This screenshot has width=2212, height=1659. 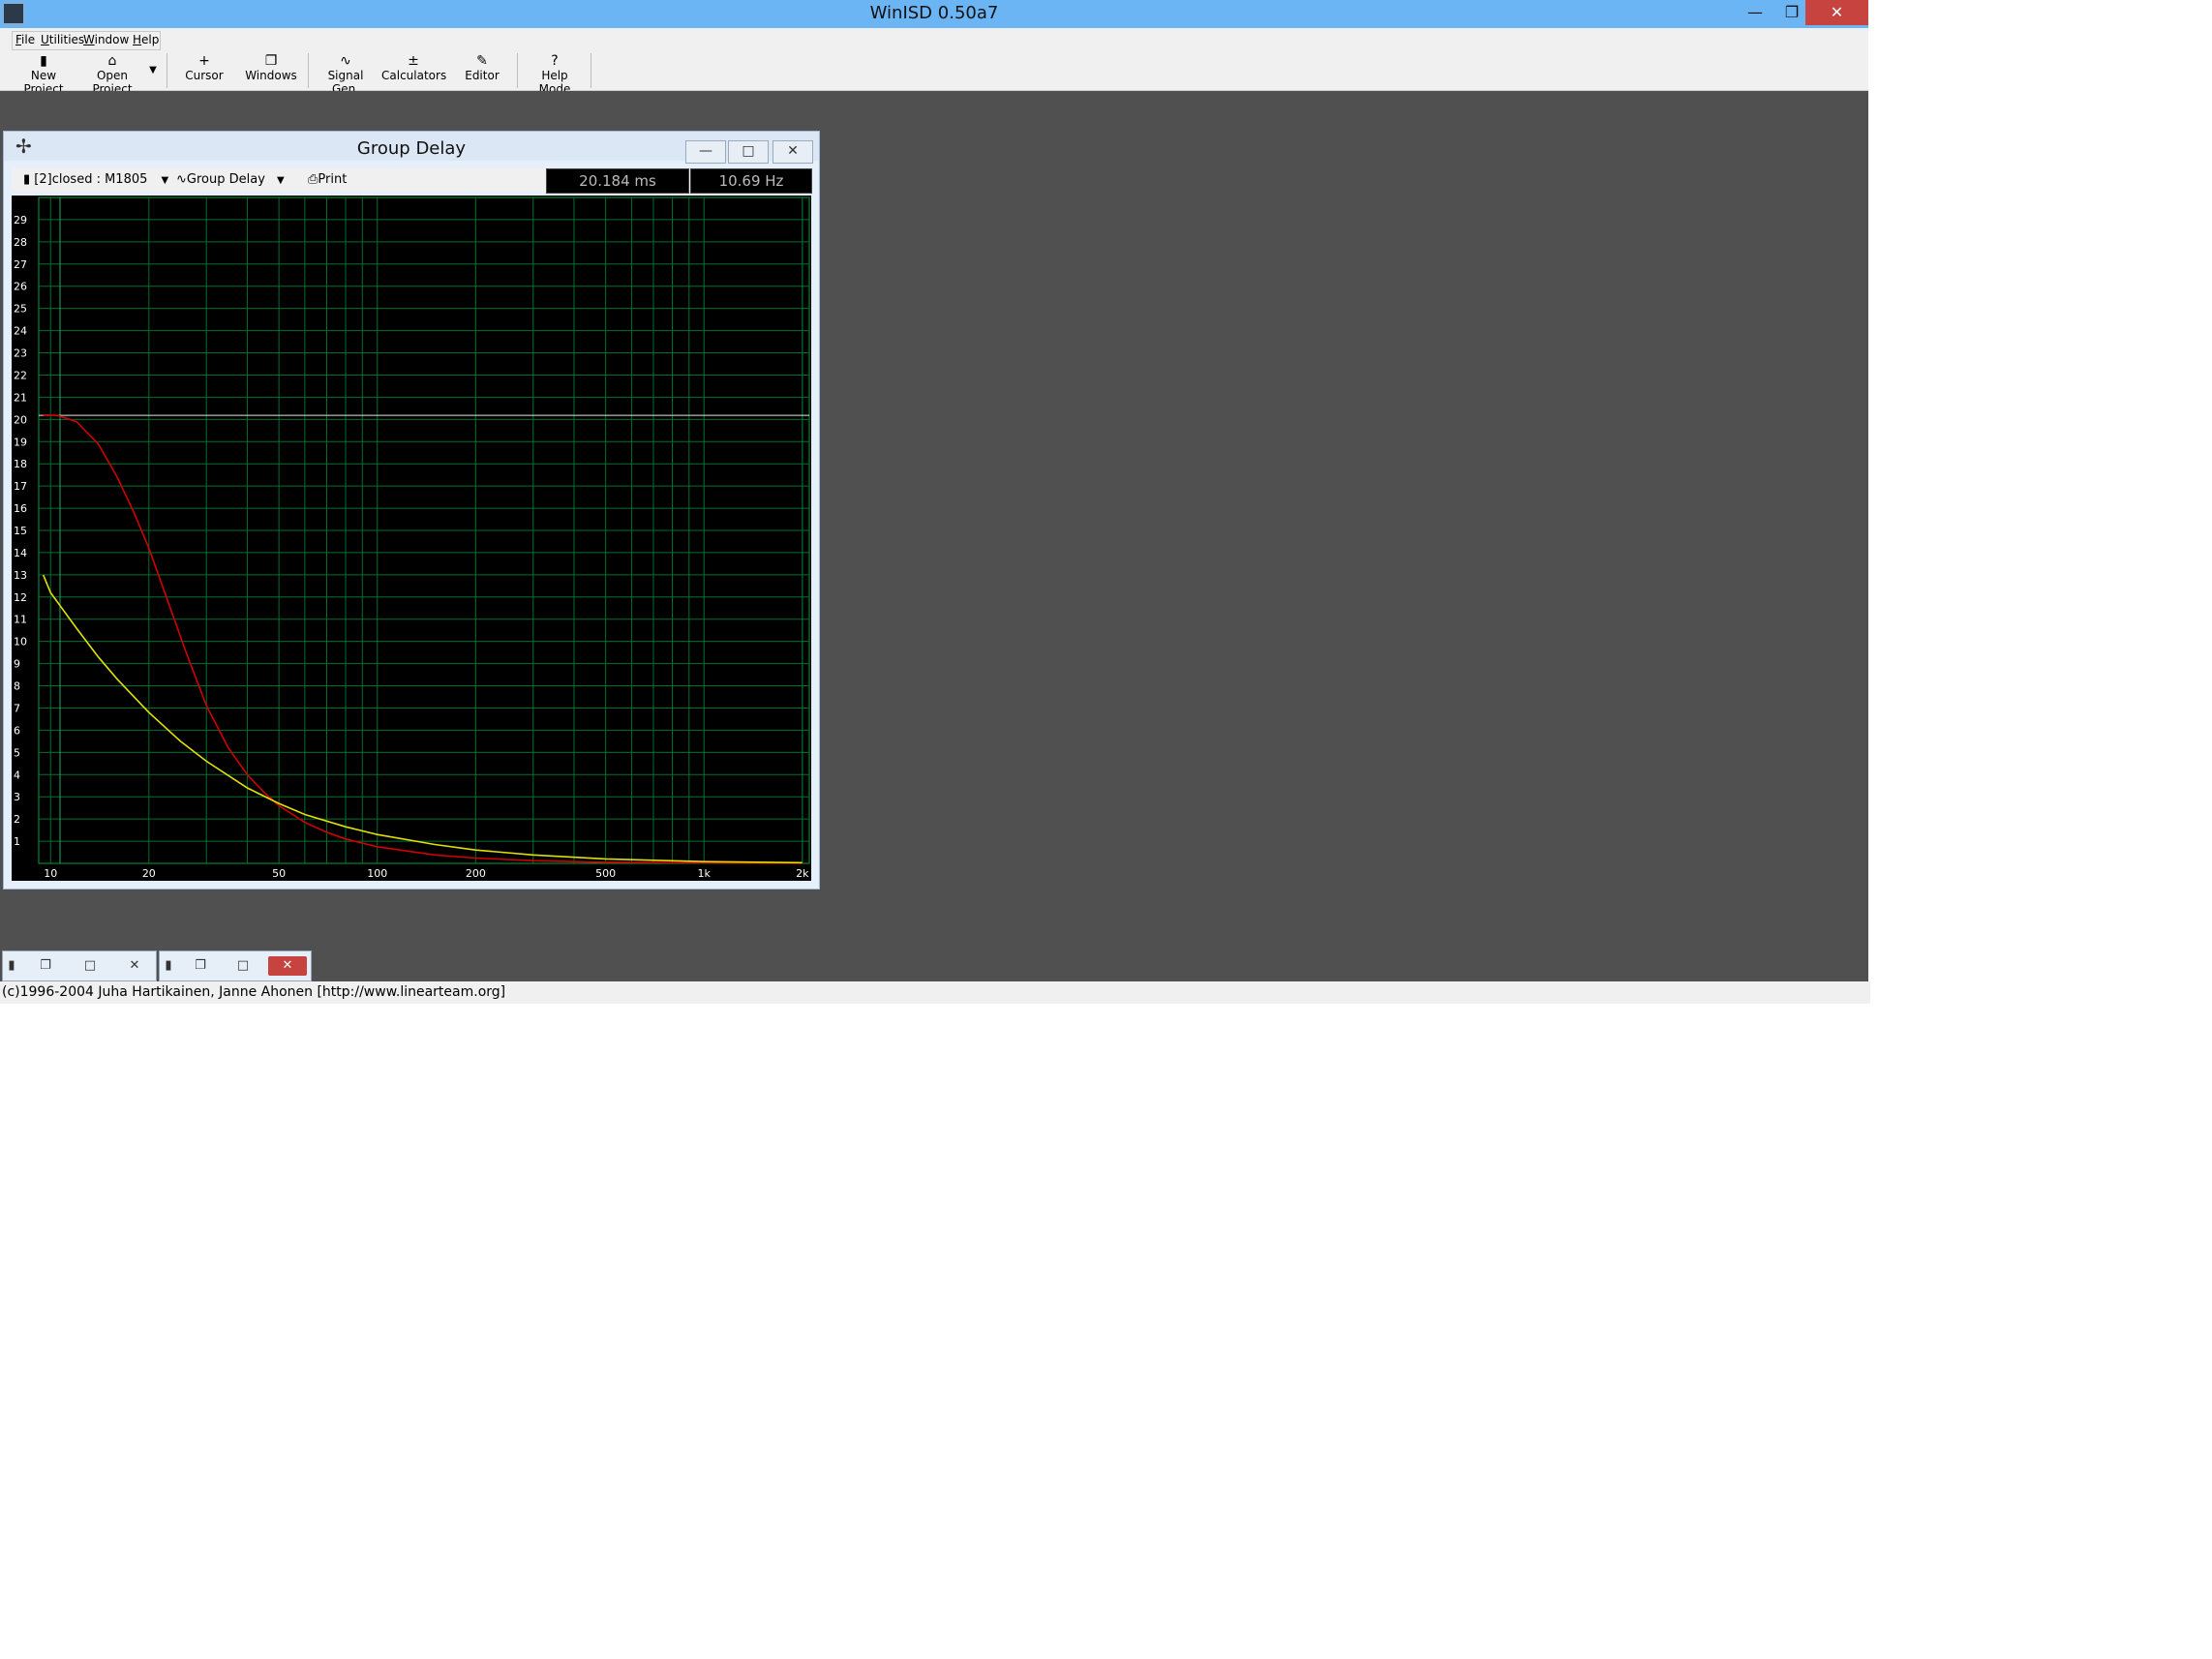 What do you see at coordinates (204, 70) in the screenshot?
I see `cursor-button: + Cursor` at bounding box center [204, 70].